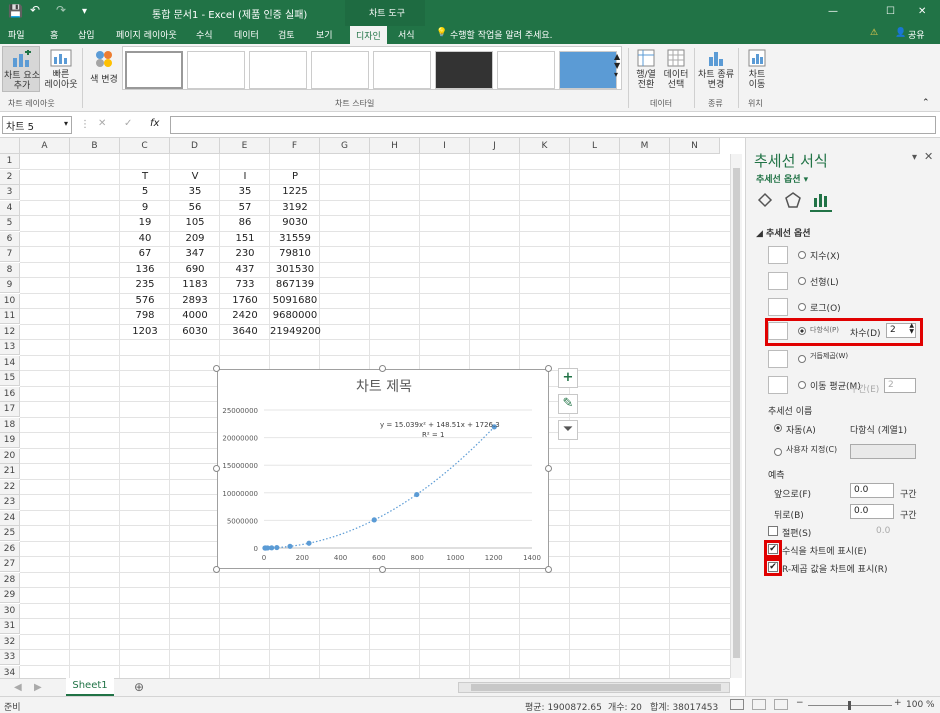  Describe the element at coordinates (849, 705) in the screenshot. I see `zoom-slider-thumb` at that location.